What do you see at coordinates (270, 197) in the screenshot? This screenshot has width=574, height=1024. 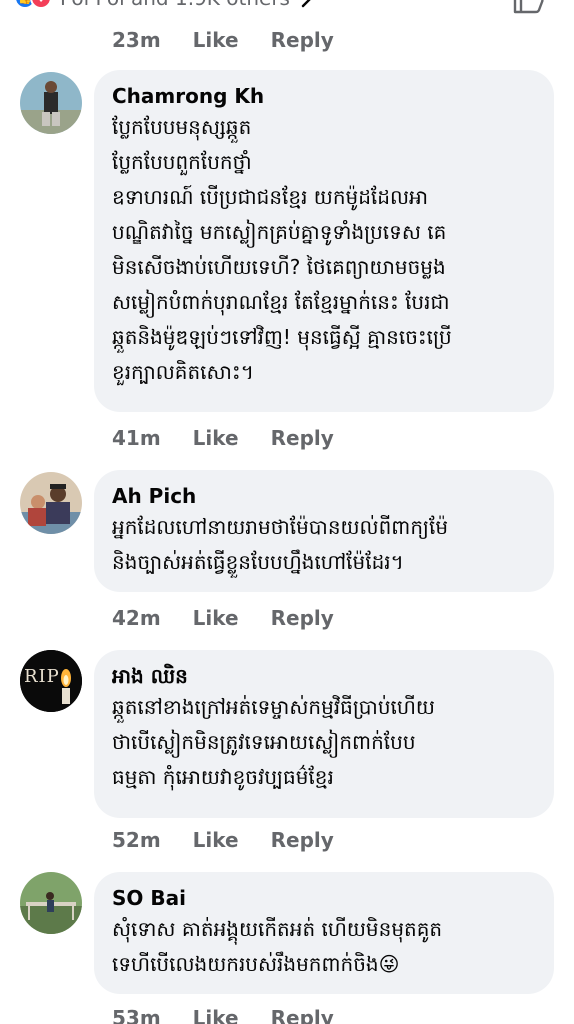 I see `comment-text-line: ឧទាហរណ៍ បើប្រជាជនខ្មែរ យកម៉ូដដែលអា` at bounding box center [270, 197].